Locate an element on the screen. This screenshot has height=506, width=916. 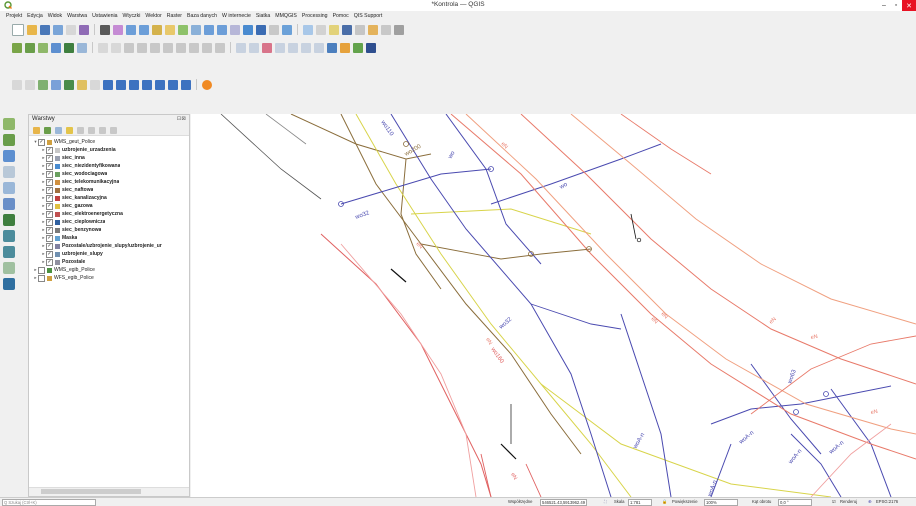
crs-globe-icon: ⊕ is located at coordinates (870, 501).